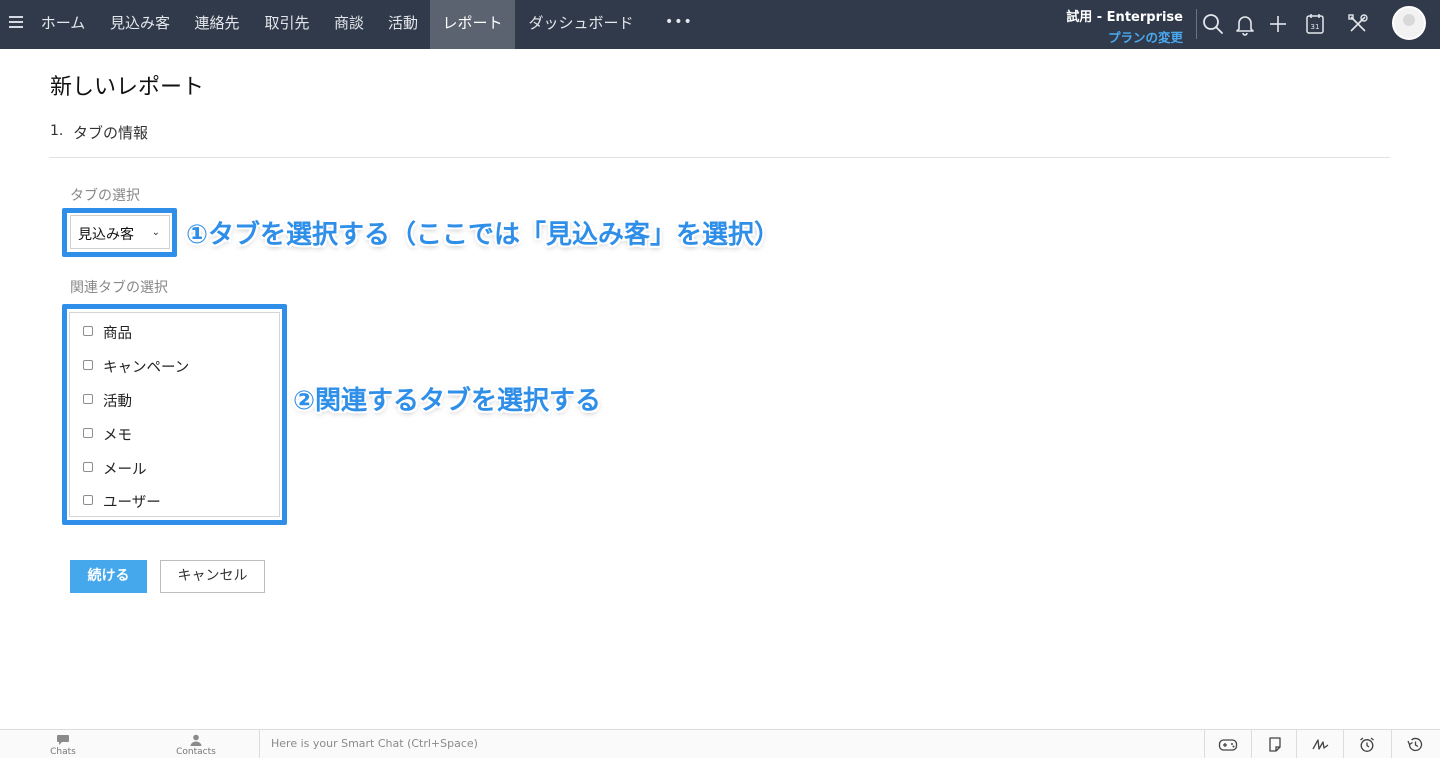 The image size is (1440, 758). What do you see at coordinates (1196, 24) in the screenshot?
I see `nav-separator` at bounding box center [1196, 24].